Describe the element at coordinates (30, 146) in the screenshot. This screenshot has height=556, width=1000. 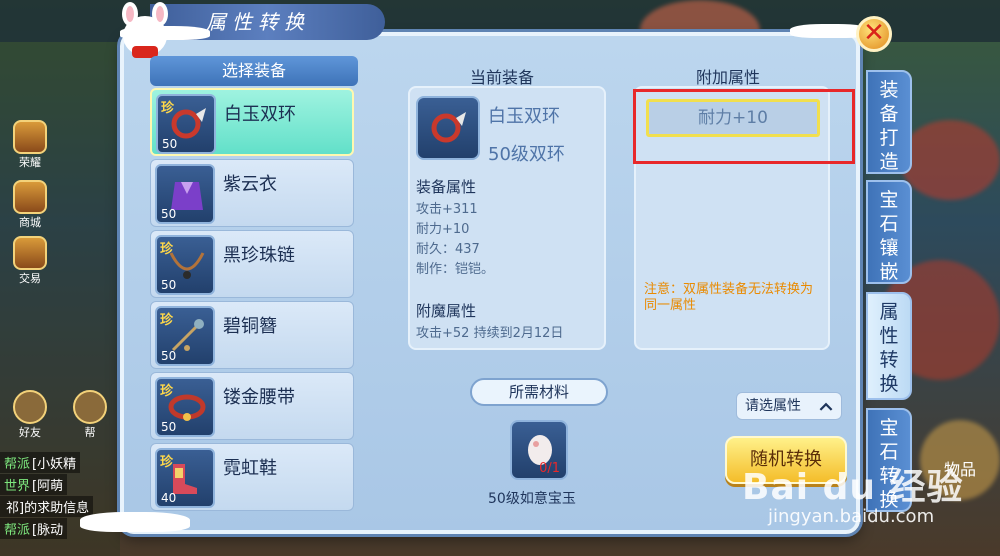
I see `glory-button: 荣耀` at that location.